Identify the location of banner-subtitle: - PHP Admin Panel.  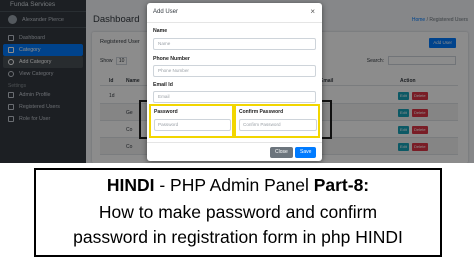
(234, 185).